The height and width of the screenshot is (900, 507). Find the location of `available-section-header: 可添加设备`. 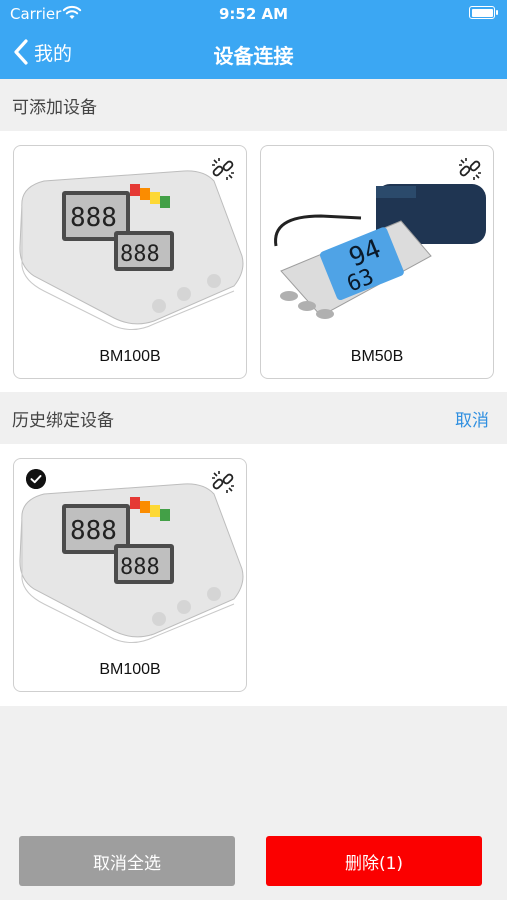

available-section-header: 可添加设备 is located at coordinates (253, 105).